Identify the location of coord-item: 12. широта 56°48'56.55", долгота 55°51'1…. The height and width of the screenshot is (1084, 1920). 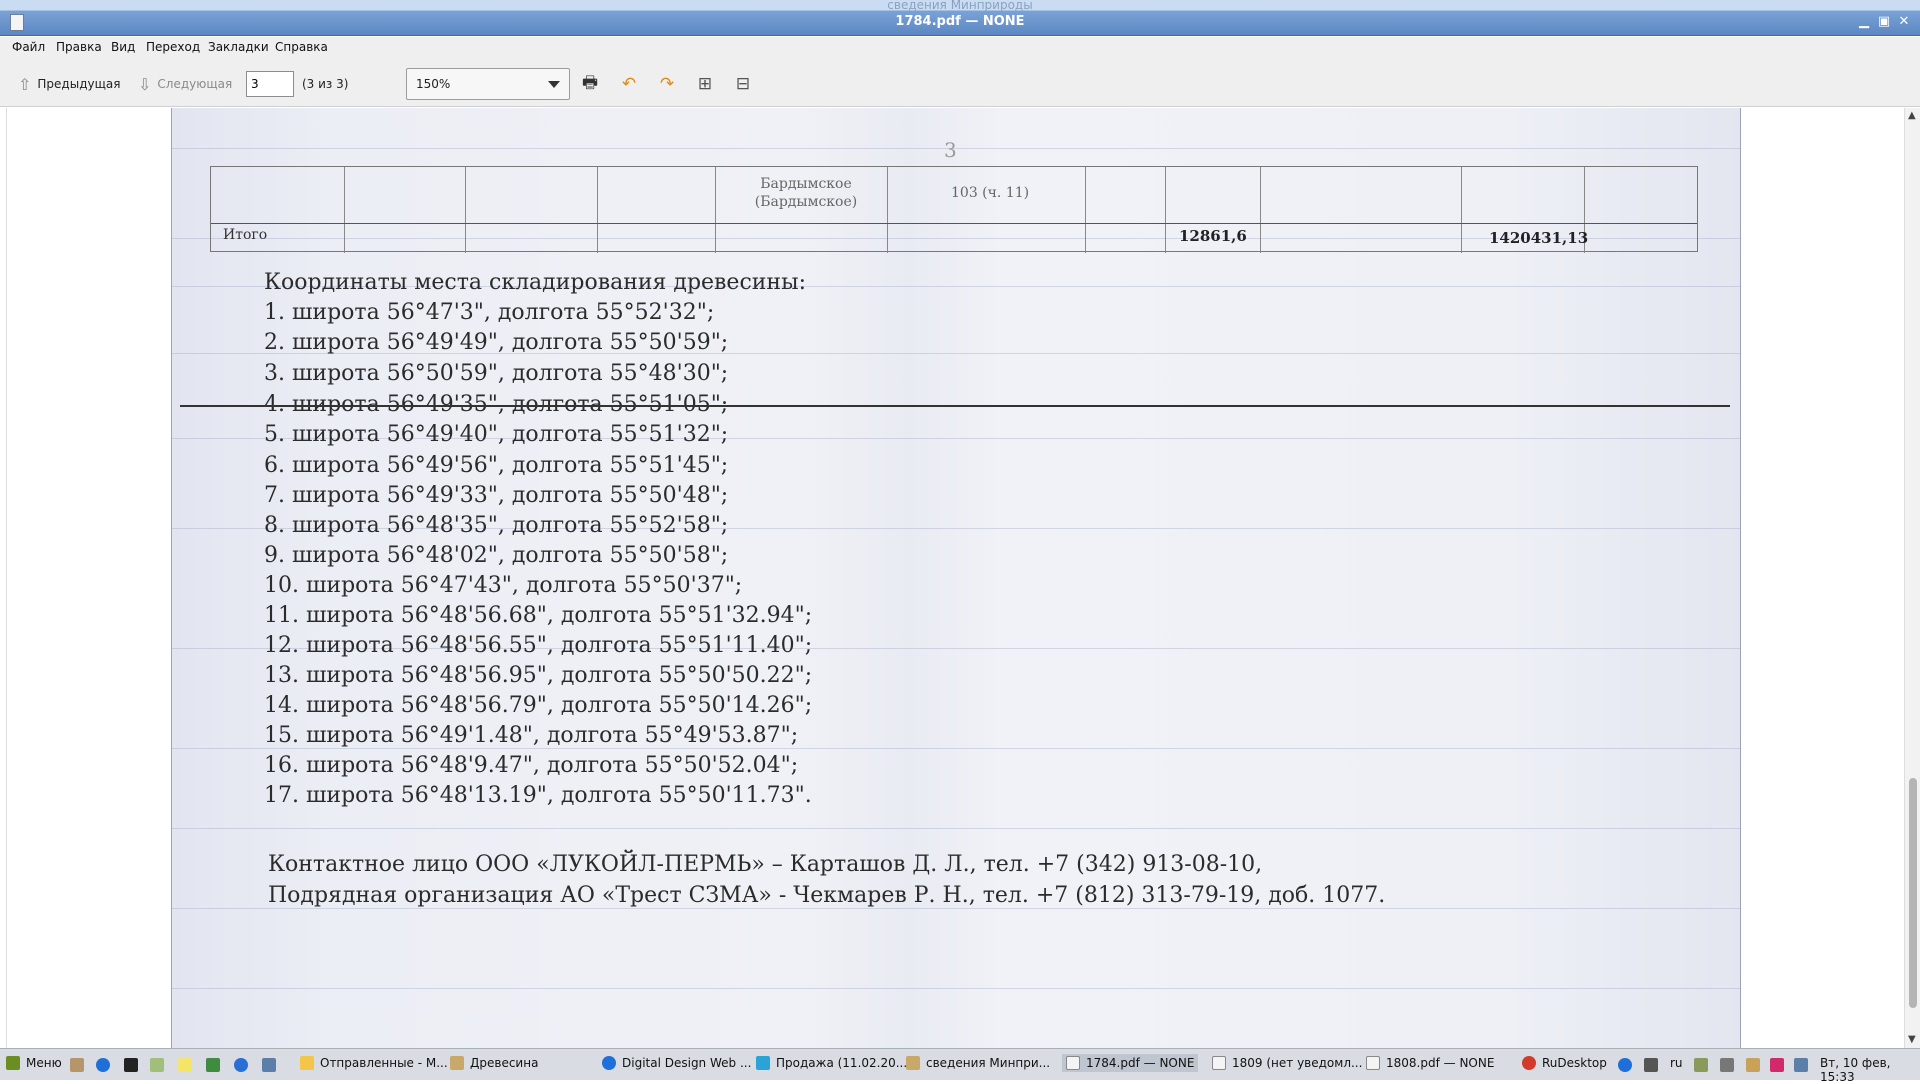
(538, 645).